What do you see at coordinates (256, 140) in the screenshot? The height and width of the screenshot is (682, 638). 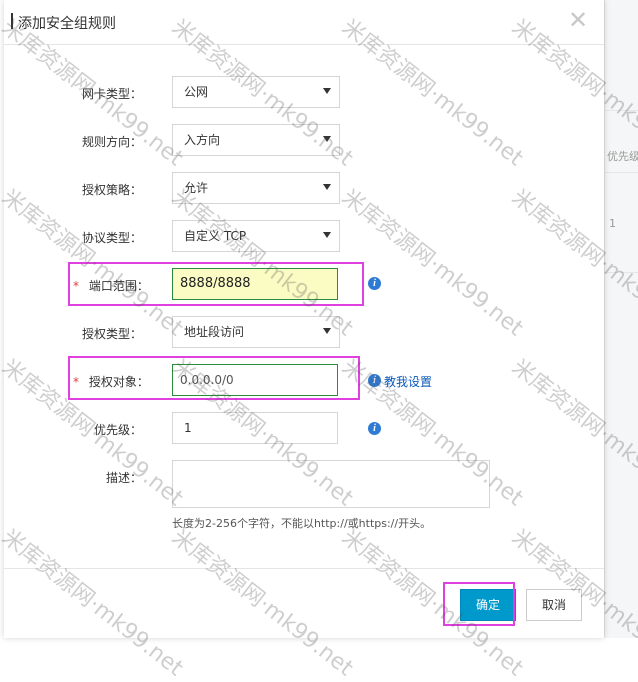 I see `direction-select: 入方向` at bounding box center [256, 140].